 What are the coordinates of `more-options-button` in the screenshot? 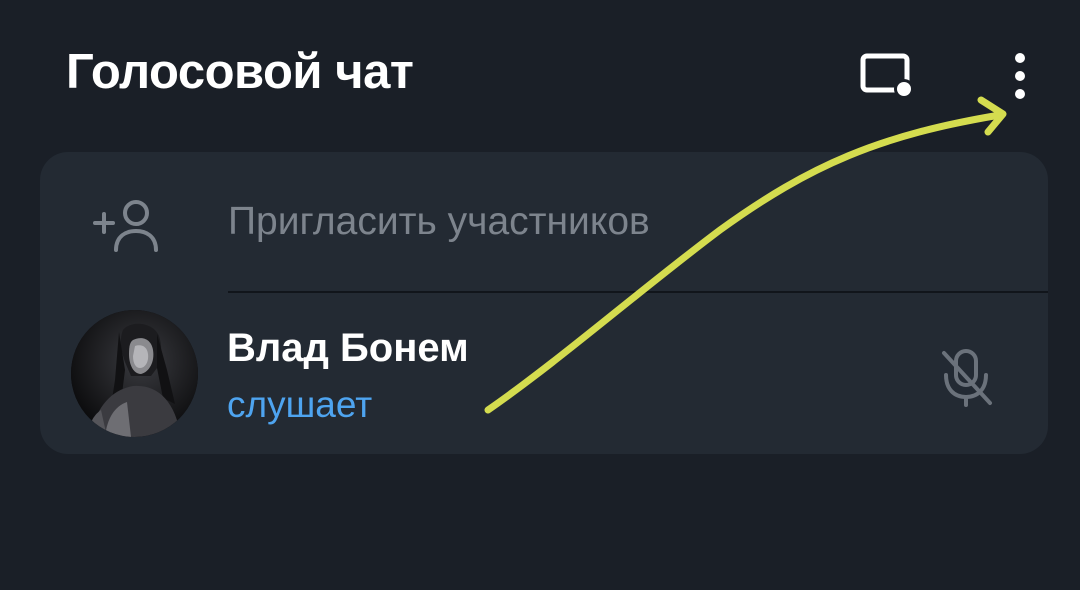 It's located at (1020, 76).